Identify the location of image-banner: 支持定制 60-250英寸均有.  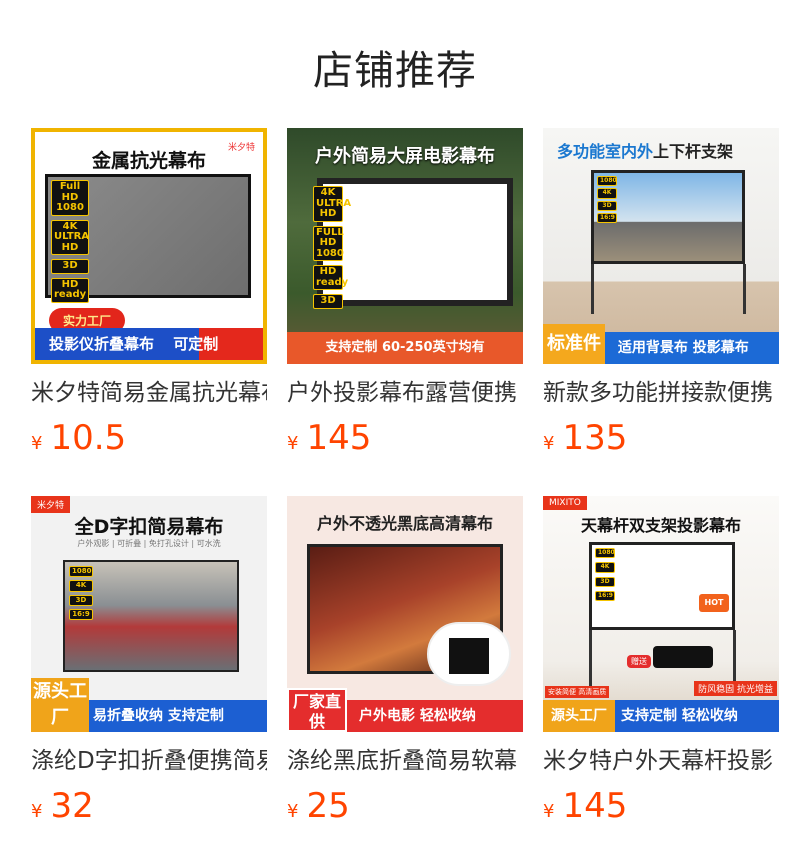
(405, 348).